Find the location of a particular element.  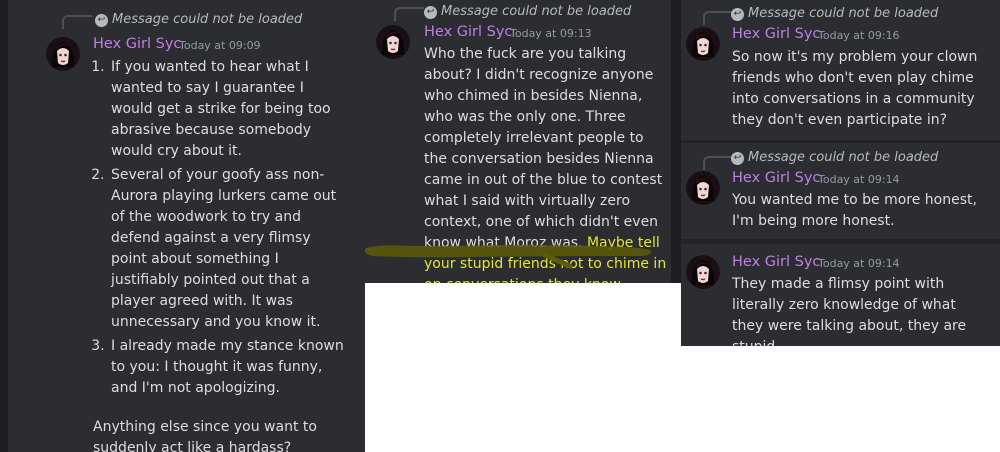

timestamp: Today at 09:13 is located at coordinates (551, 33).